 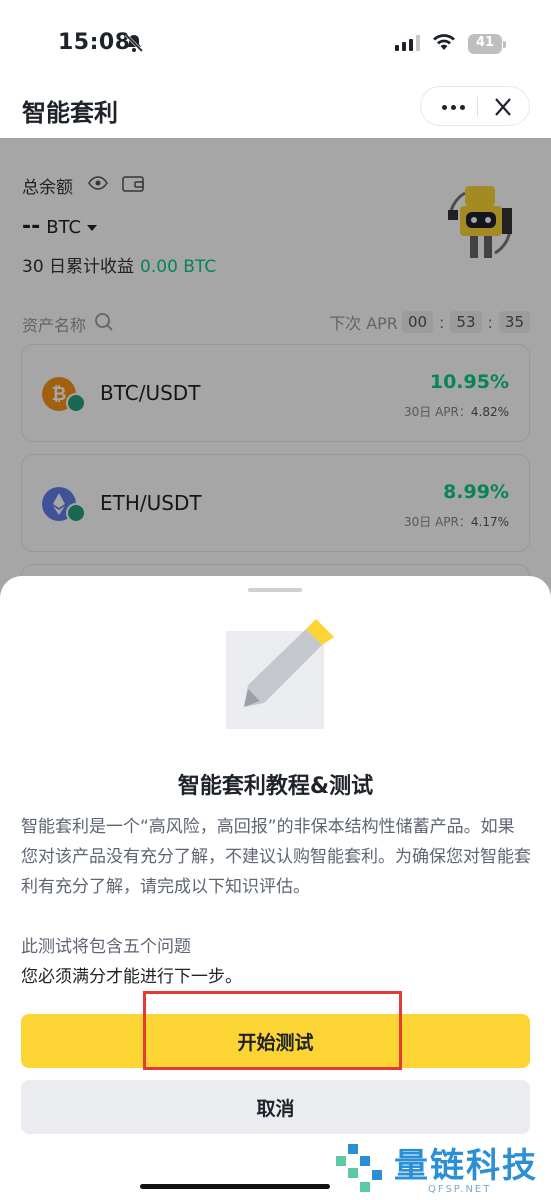 What do you see at coordinates (477, 107) in the screenshot?
I see `divider` at bounding box center [477, 107].